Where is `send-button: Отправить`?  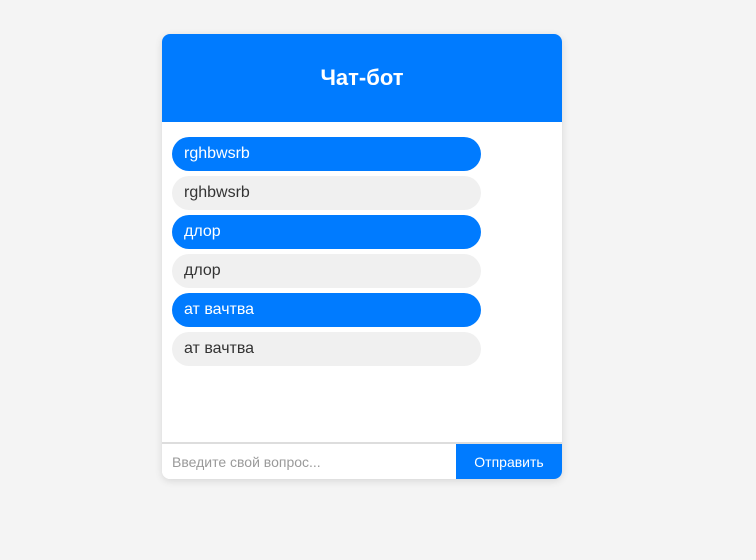
send-button: Отправить is located at coordinates (509, 461).